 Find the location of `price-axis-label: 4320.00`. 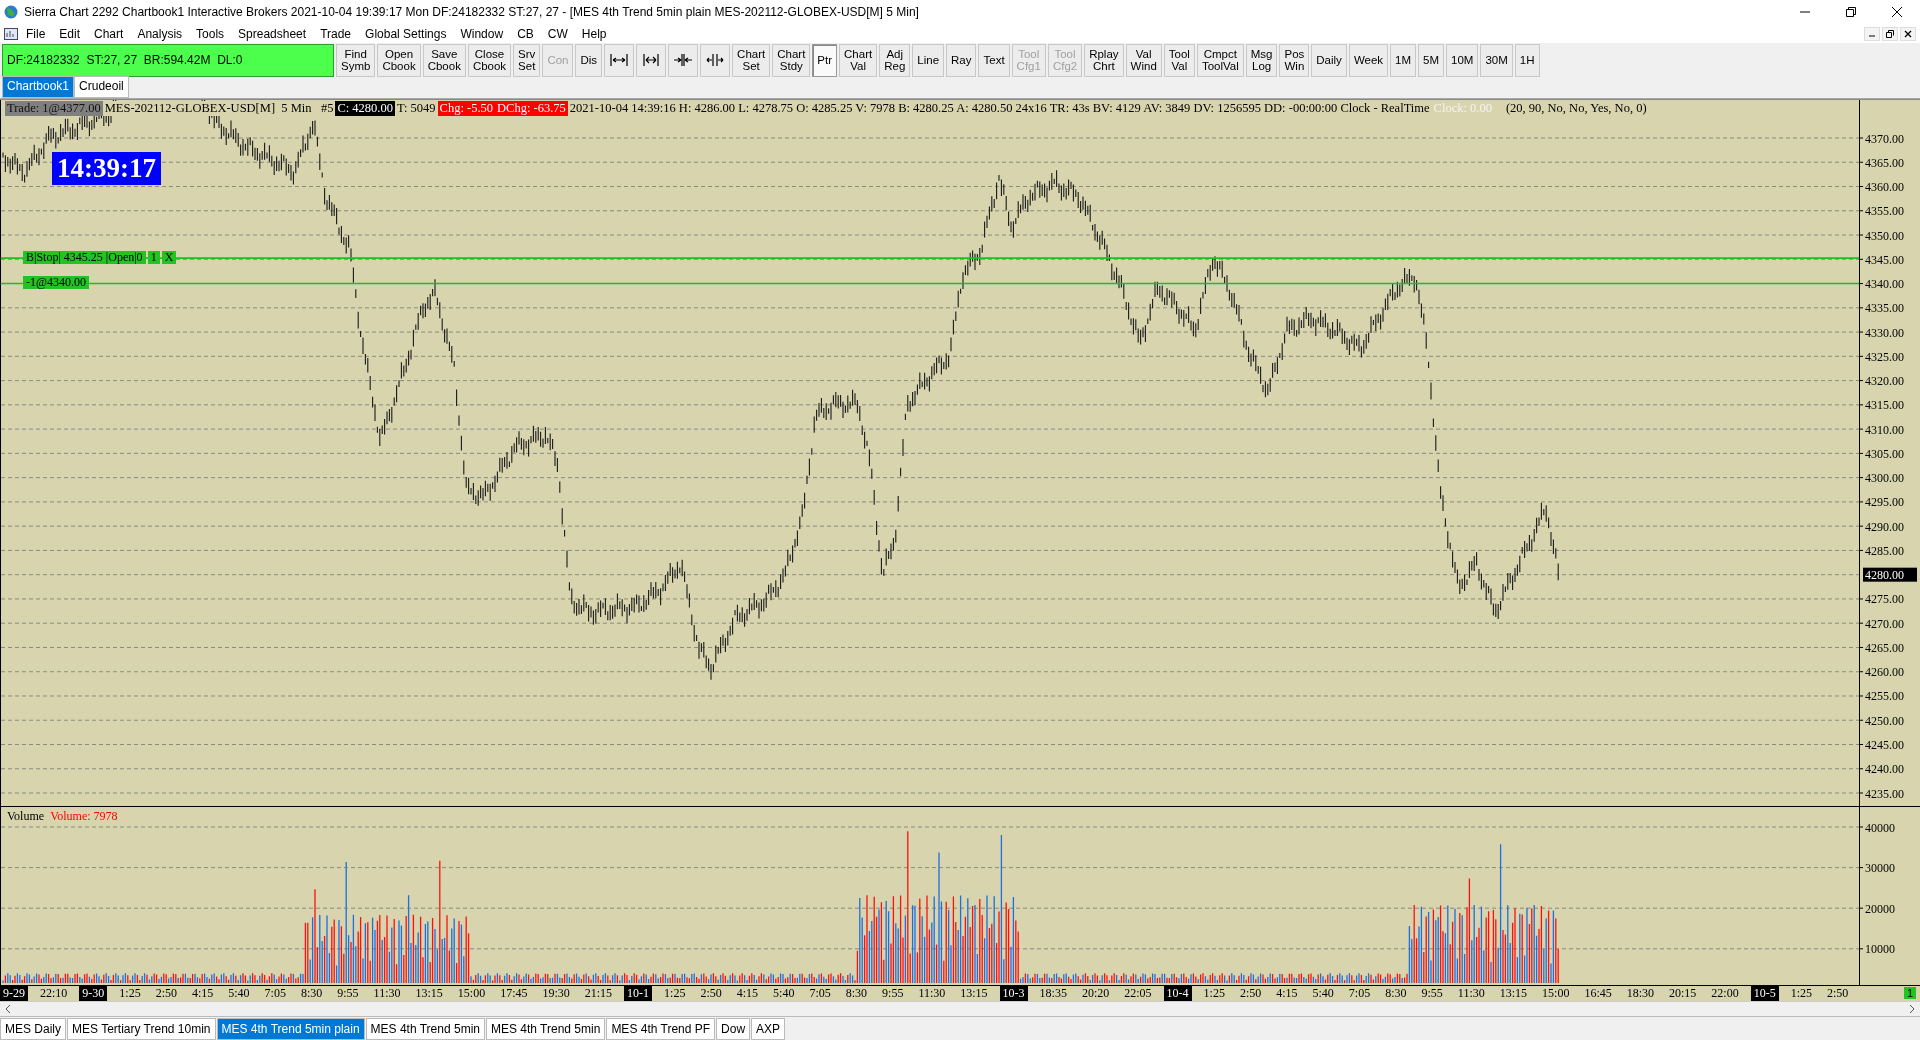

price-axis-label: 4320.00 is located at coordinates (1885, 380).